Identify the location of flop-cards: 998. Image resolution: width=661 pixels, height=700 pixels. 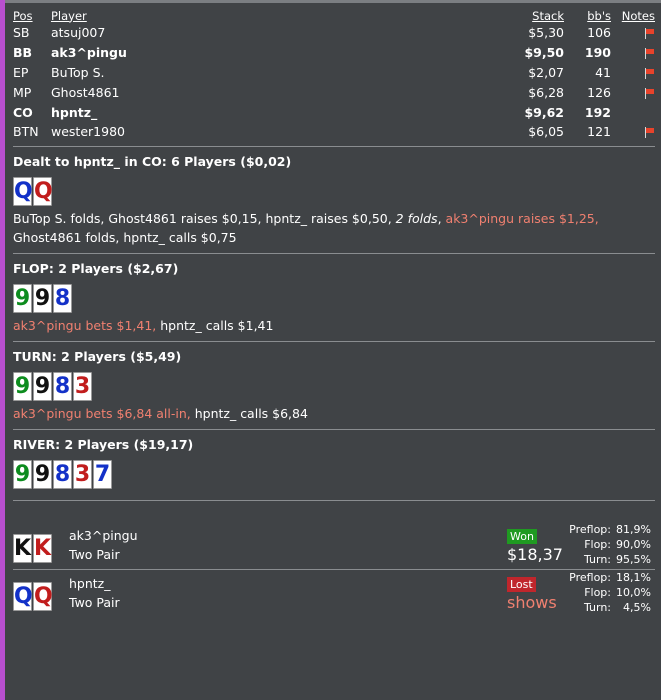
(334, 299).